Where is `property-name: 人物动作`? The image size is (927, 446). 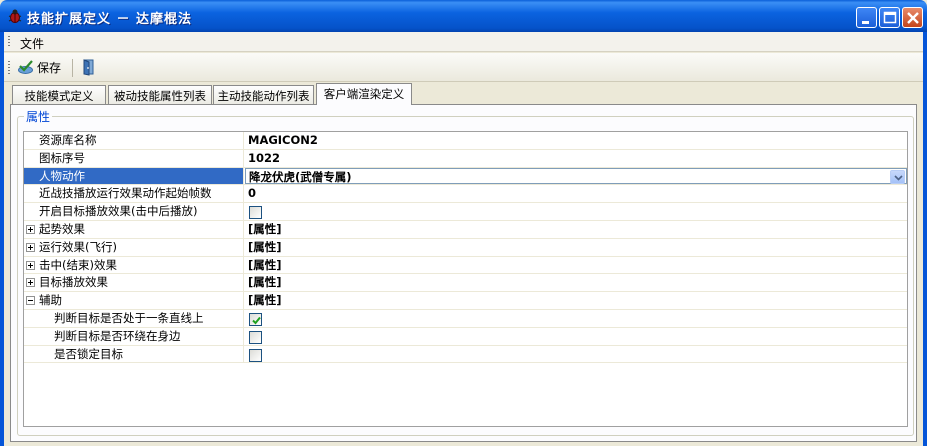 property-name: 人物动作 is located at coordinates (62, 175).